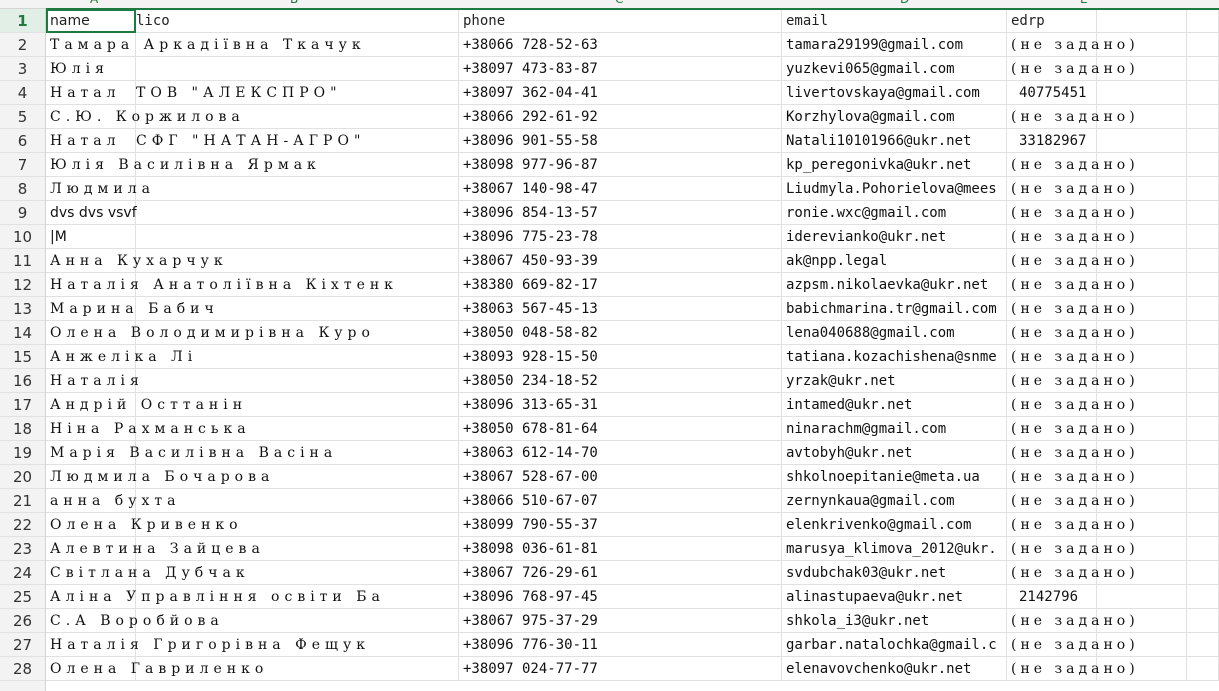 The width and height of the screenshot is (1219, 691). Describe the element at coordinates (620, 237) in the screenshot. I see `cell-phone: +38096 775-23-78` at that location.